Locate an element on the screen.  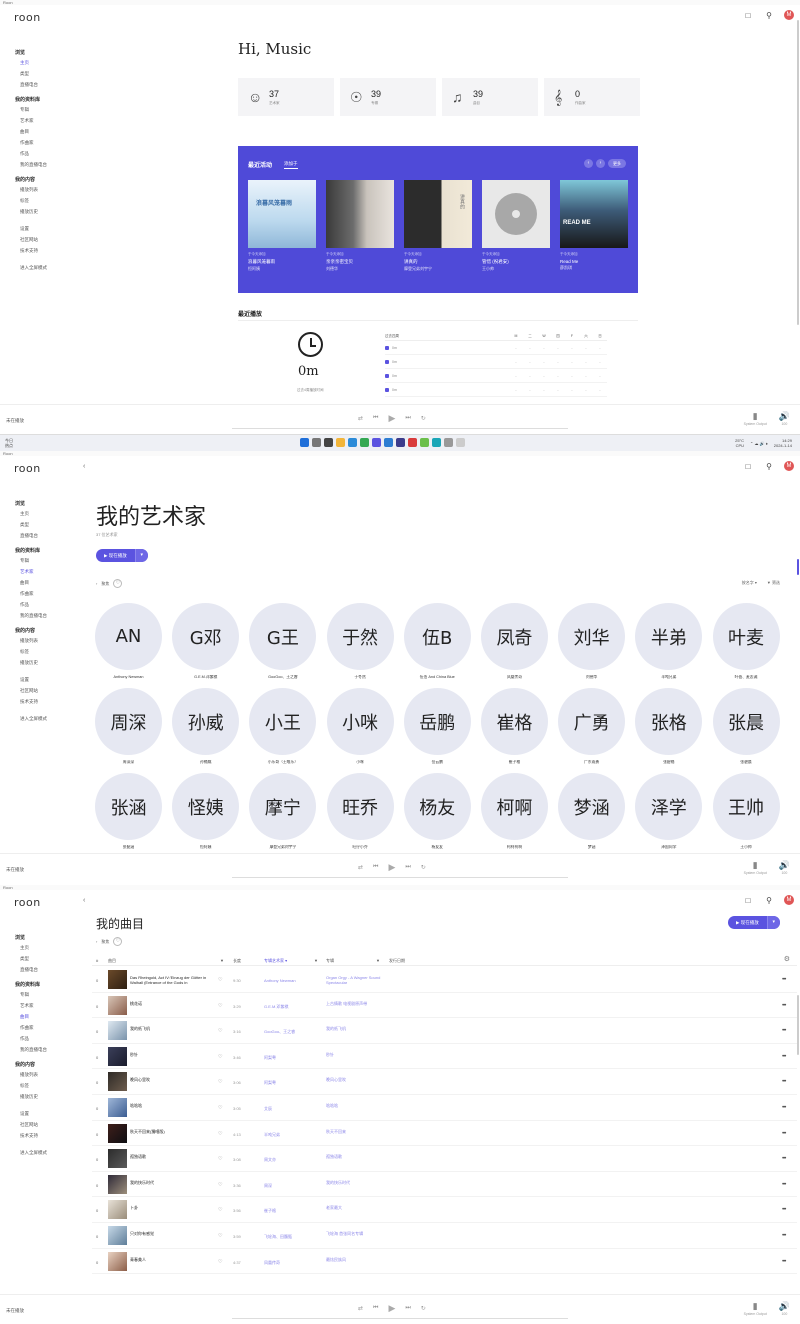
column-duration: 长度 is located at coordinates (237, 961).